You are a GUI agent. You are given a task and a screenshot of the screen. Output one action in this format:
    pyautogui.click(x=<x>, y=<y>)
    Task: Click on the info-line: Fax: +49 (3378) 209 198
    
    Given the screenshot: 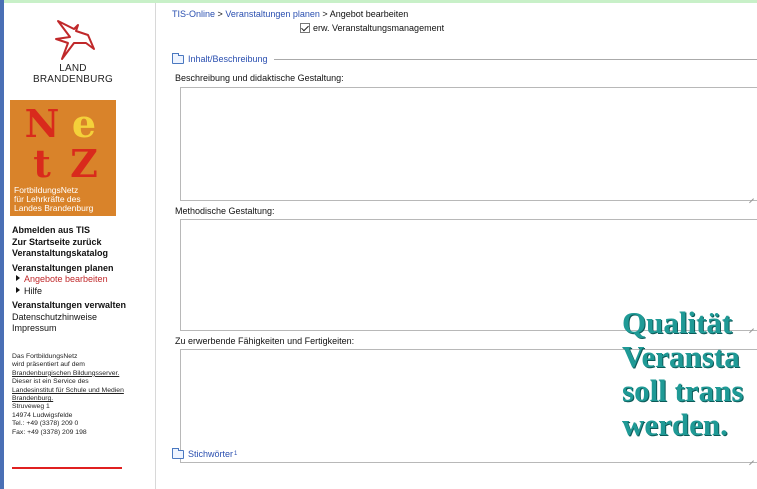 What is the action you would take?
    pyautogui.click(x=49, y=432)
    